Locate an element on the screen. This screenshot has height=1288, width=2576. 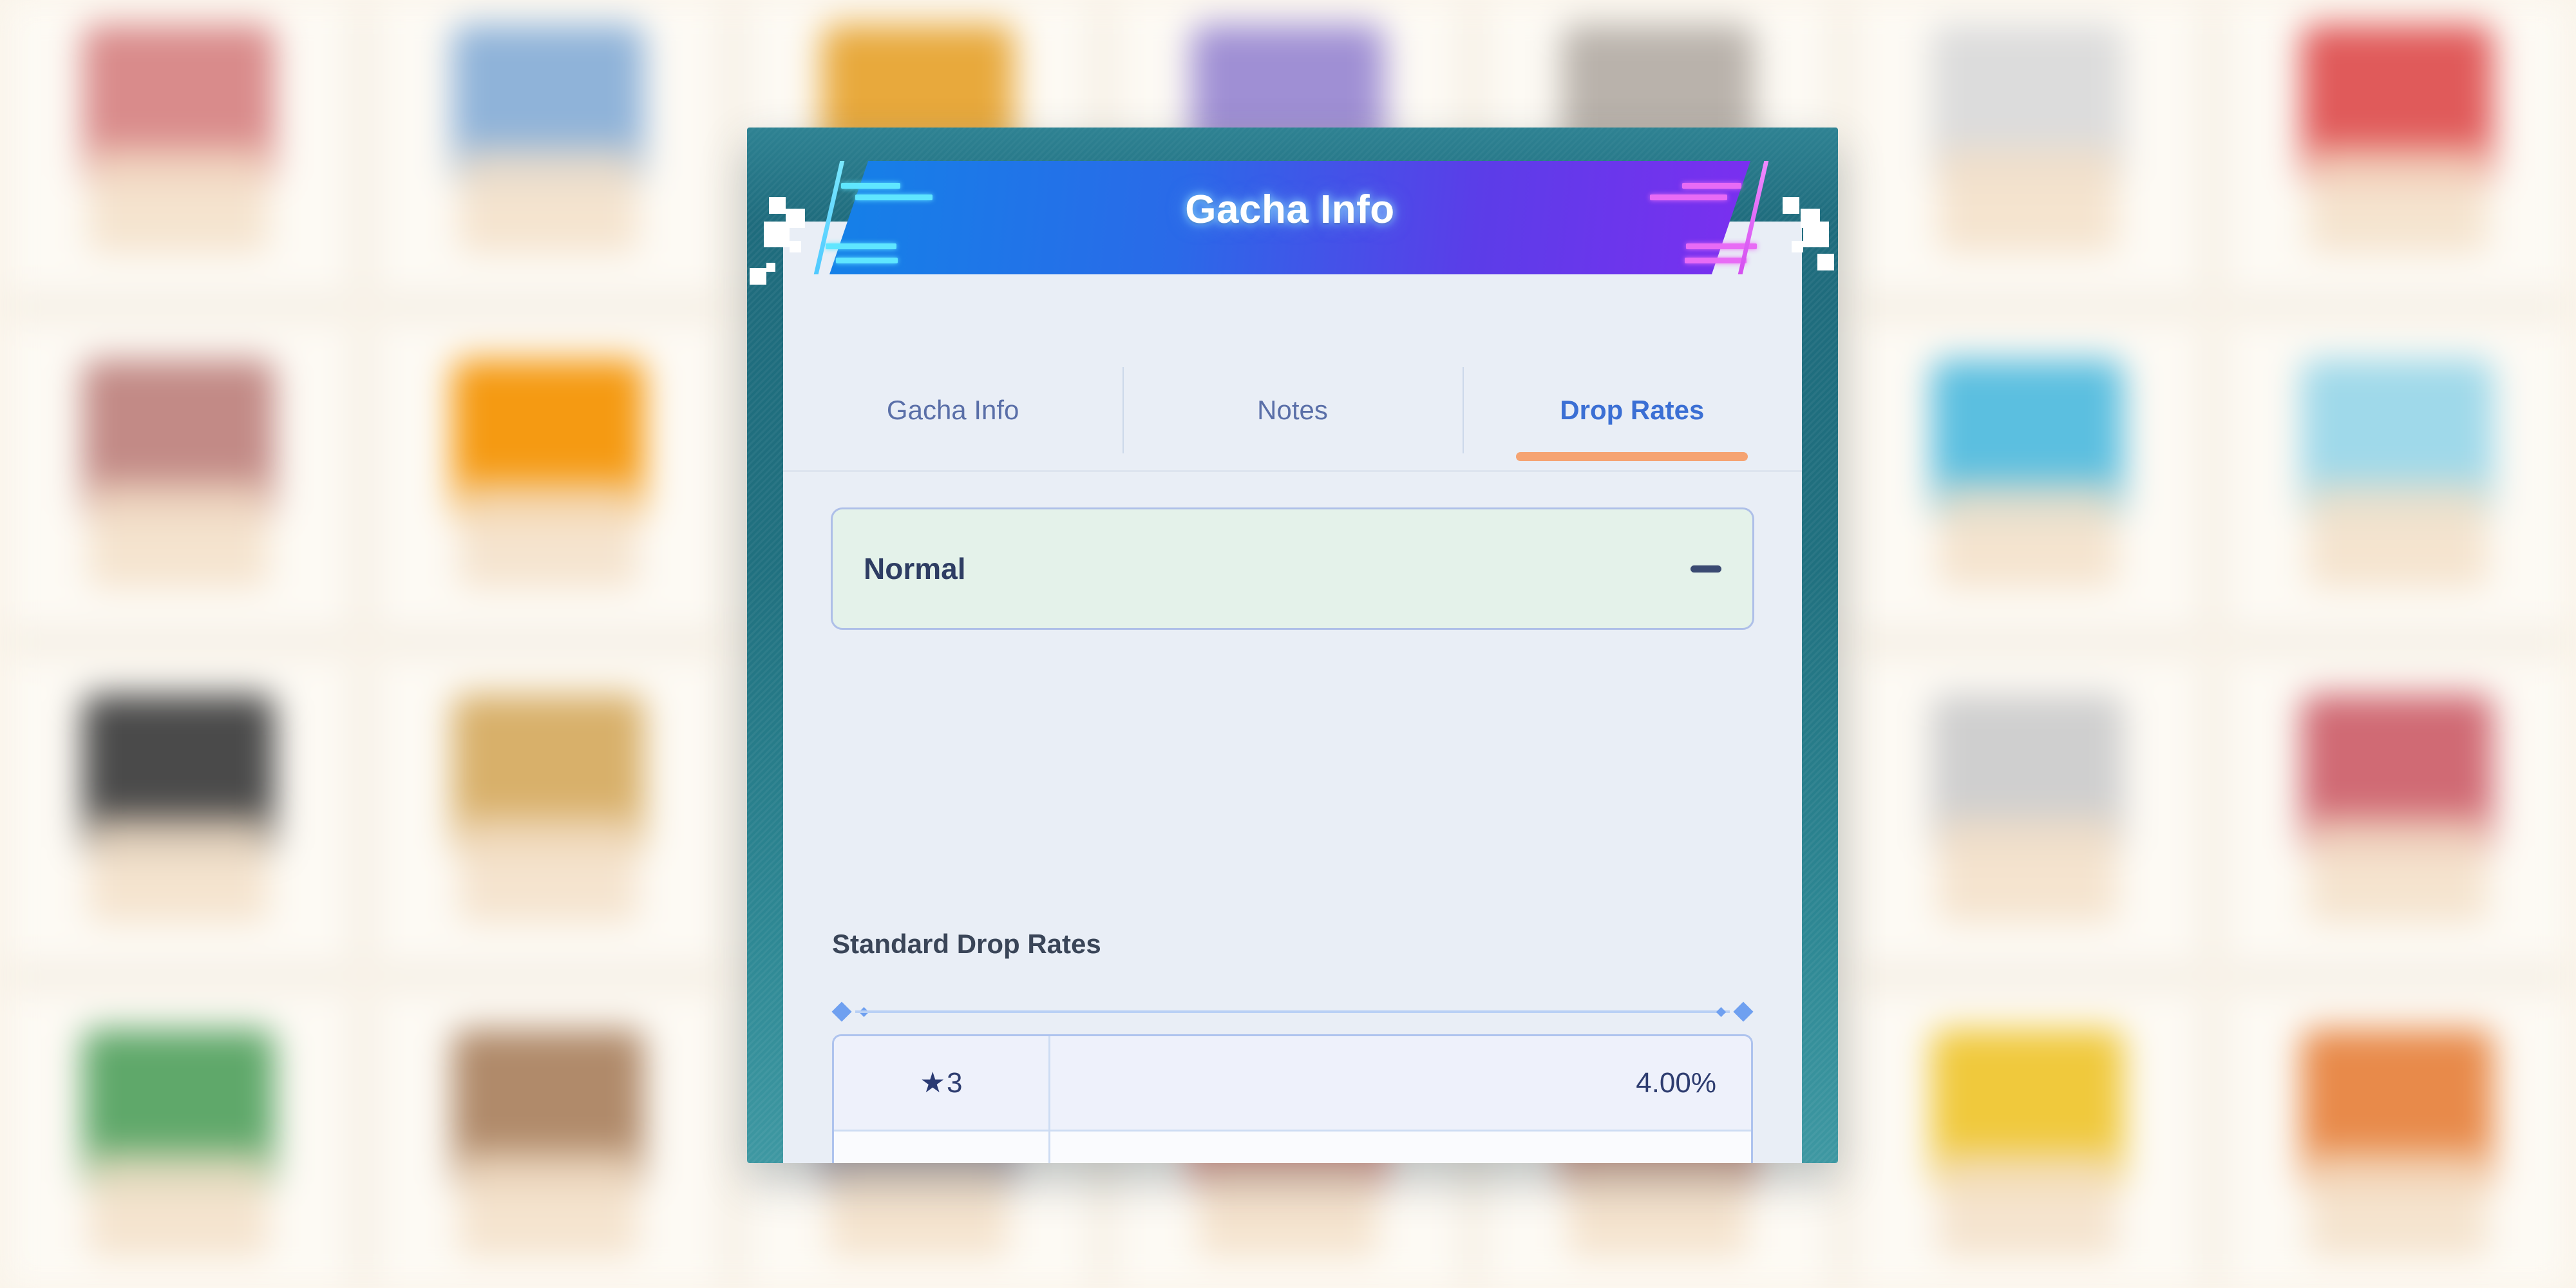
diamond-right-small-icon is located at coordinates (1721, 1012).